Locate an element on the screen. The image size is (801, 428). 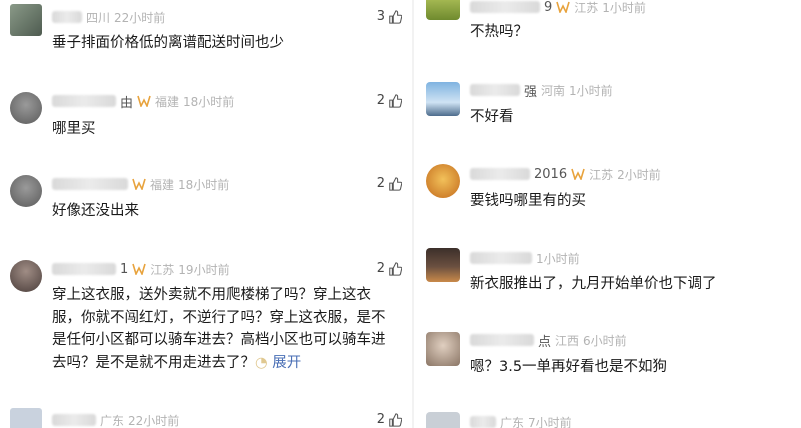
like-button: 3 is located at coordinates (389, 16).